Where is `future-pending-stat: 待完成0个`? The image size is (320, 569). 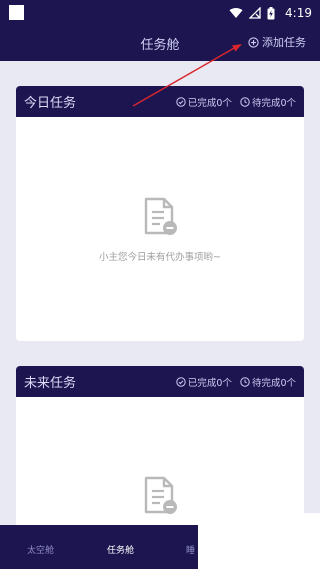 future-pending-stat: 待完成0个 is located at coordinates (268, 382).